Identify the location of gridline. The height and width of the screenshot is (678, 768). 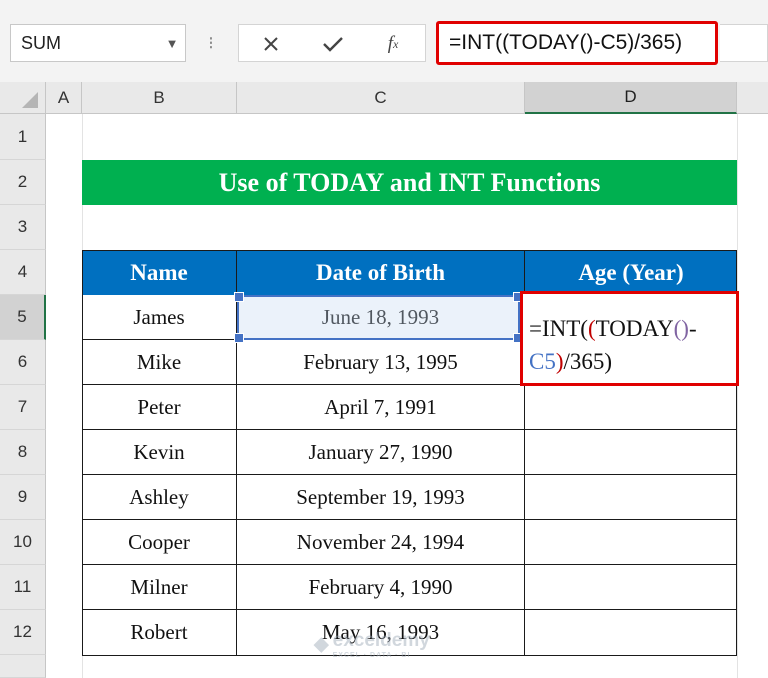
(737, 396).